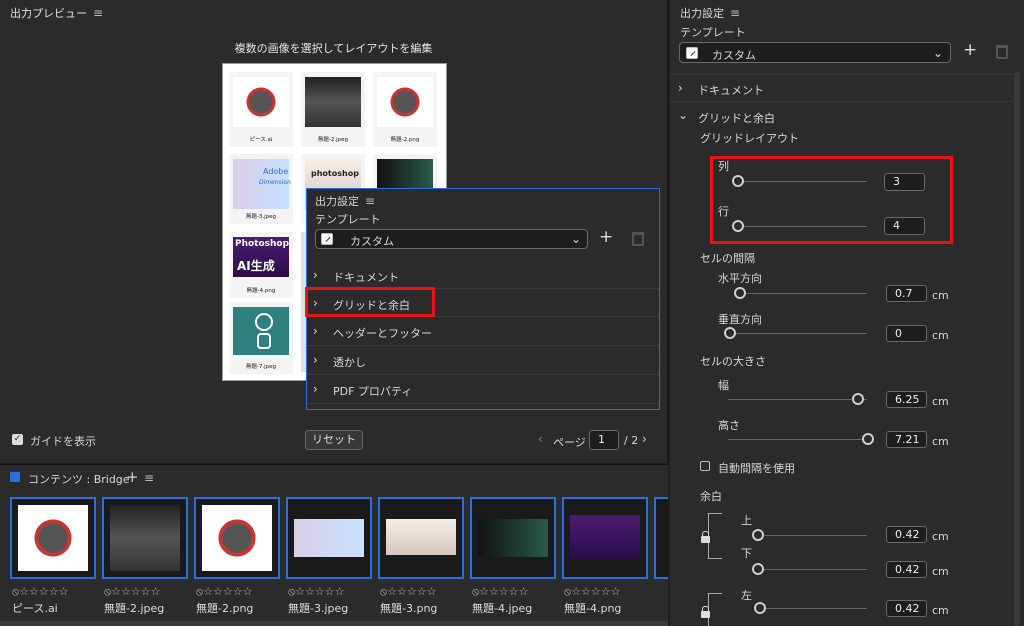  Describe the element at coordinates (451, 239) in the screenshot. I see `overlay-template-select: カスタム ⌄` at that location.